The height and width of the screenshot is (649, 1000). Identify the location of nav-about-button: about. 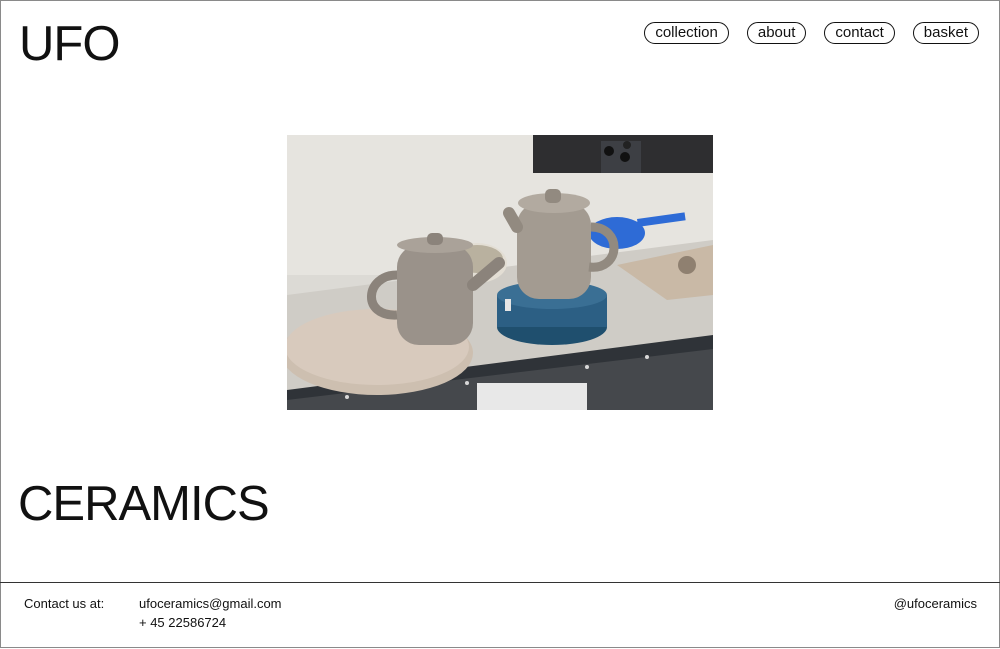
(776, 33).